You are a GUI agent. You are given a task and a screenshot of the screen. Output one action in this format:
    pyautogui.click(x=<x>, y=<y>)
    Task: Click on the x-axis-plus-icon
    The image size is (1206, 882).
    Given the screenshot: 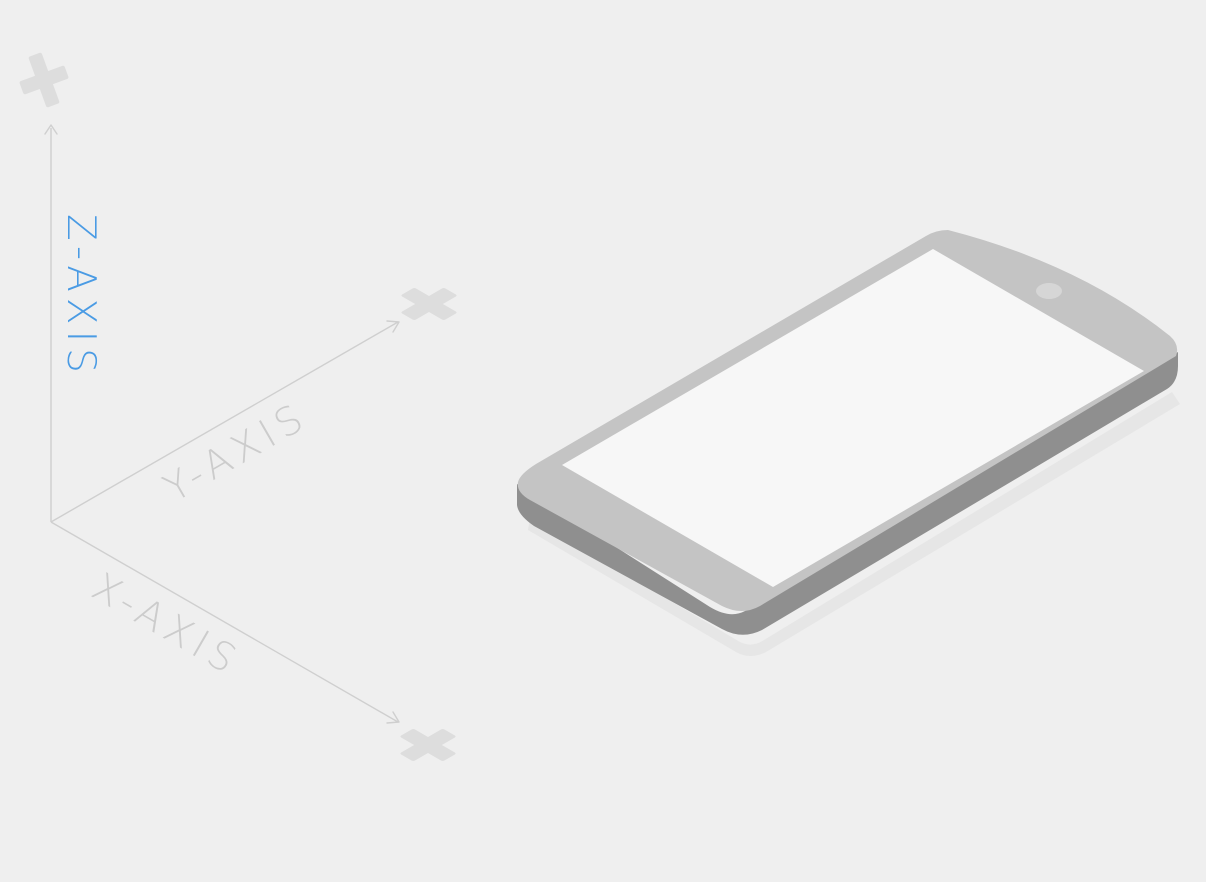 What is the action you would take?
    pyautogui.click(x=428, y=745)
    